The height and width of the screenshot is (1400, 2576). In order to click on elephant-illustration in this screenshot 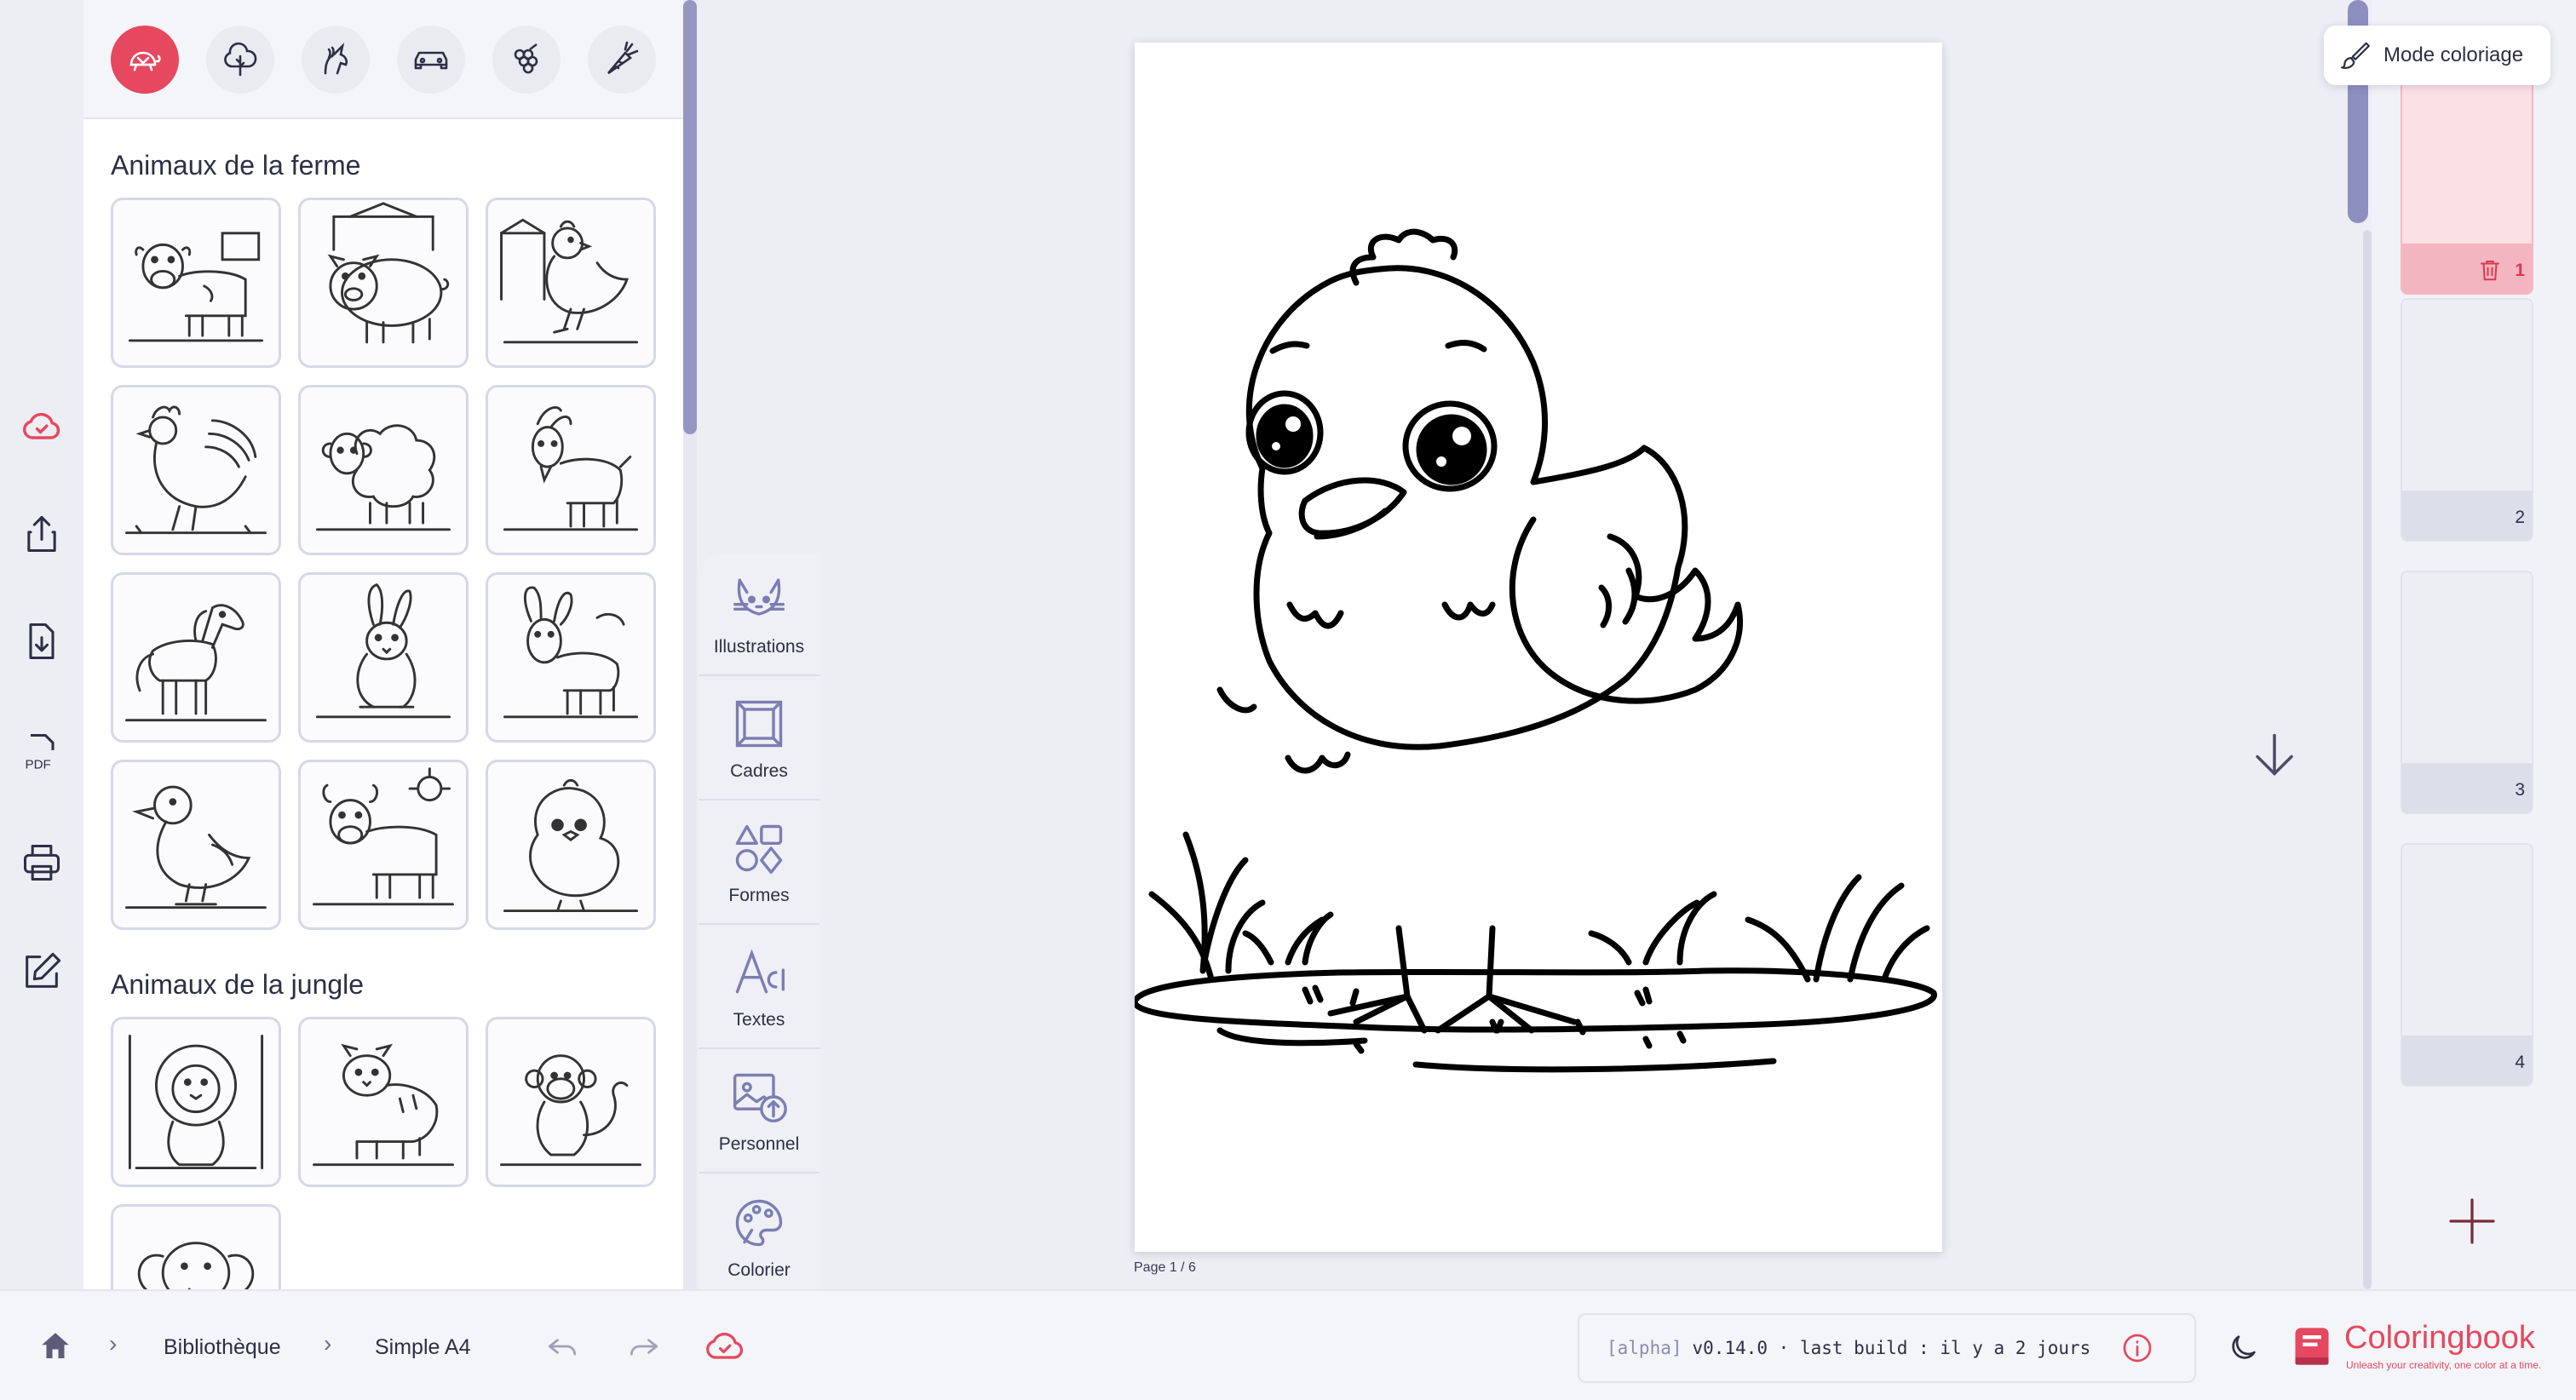, I will do `click(196, 1265)`.